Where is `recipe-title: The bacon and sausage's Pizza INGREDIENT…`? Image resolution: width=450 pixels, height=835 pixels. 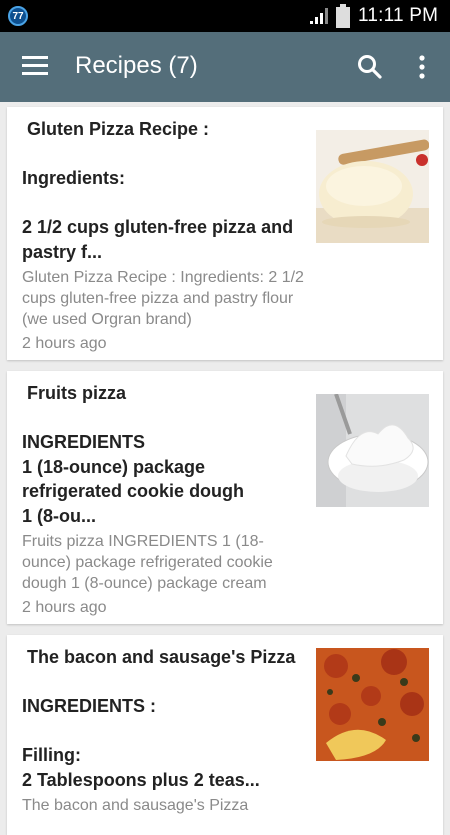
recipe-title: The bacon and sausage's Pizza INGREDIENT… is located at coordinates (159, 718).